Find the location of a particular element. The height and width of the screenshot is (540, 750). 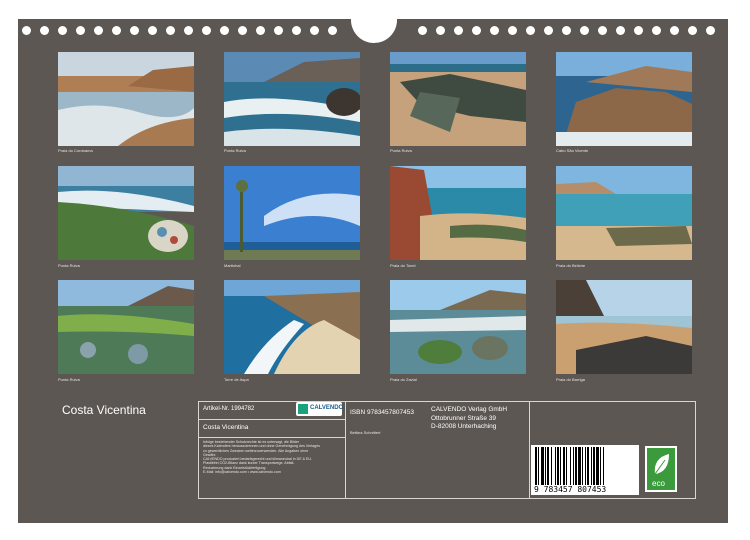

photo-caption: Praia do Cordoama is located at coordinates (75, 150).